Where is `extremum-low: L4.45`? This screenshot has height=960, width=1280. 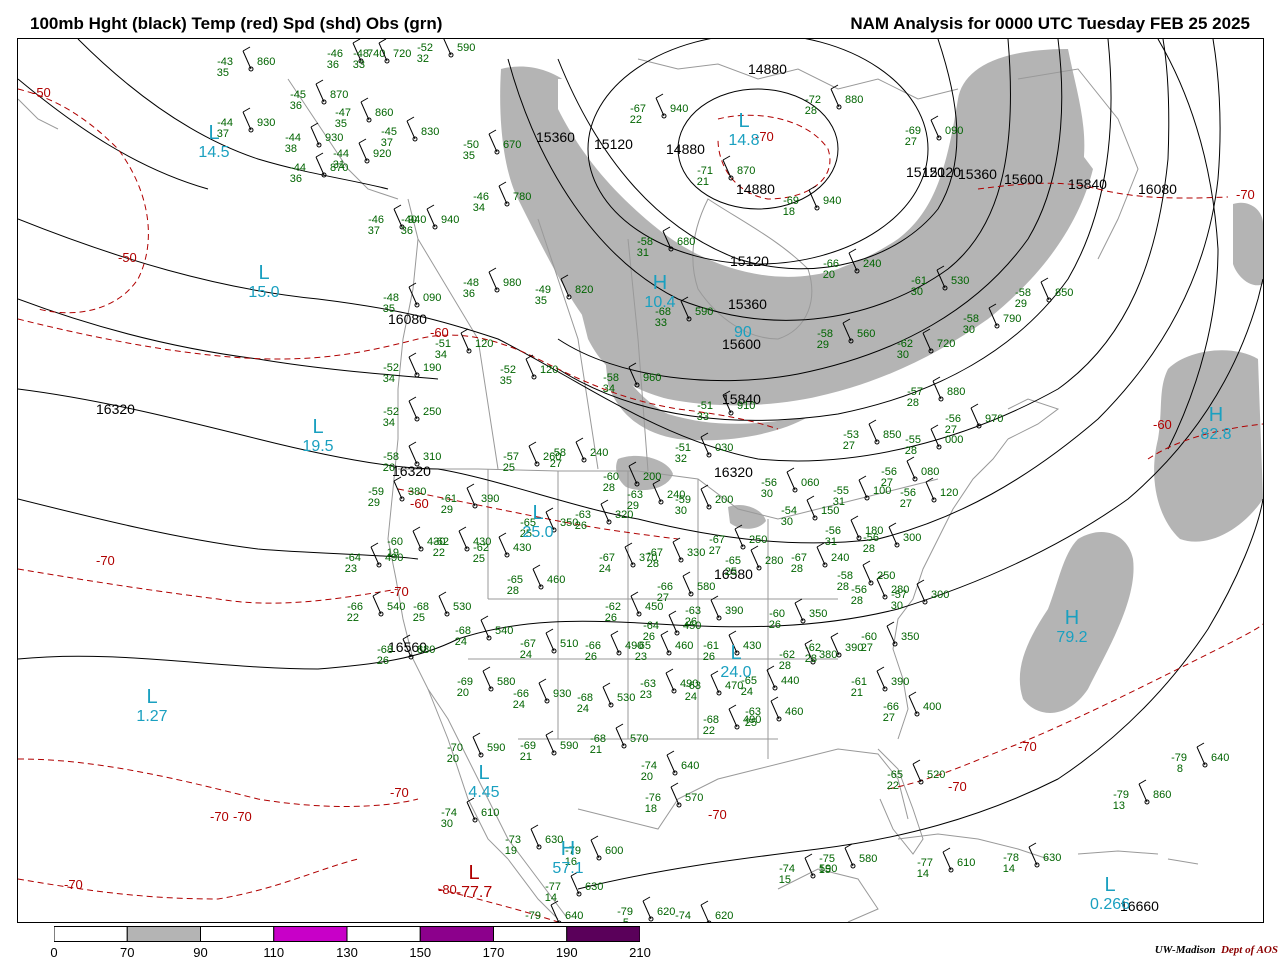
extremum-low: L4.45 is located at coordinates (483, 781).